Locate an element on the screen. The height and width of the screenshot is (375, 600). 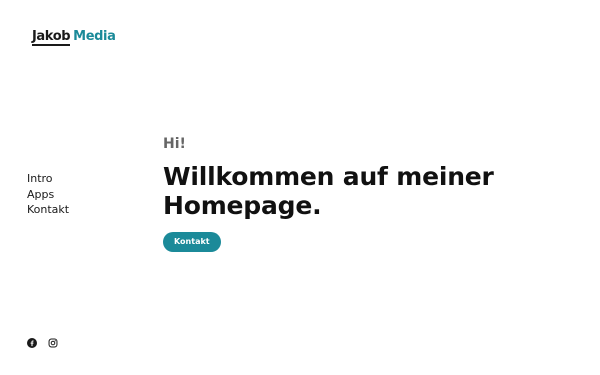
logo-text-jakob: Jakob is located at coordinates (51, 37).